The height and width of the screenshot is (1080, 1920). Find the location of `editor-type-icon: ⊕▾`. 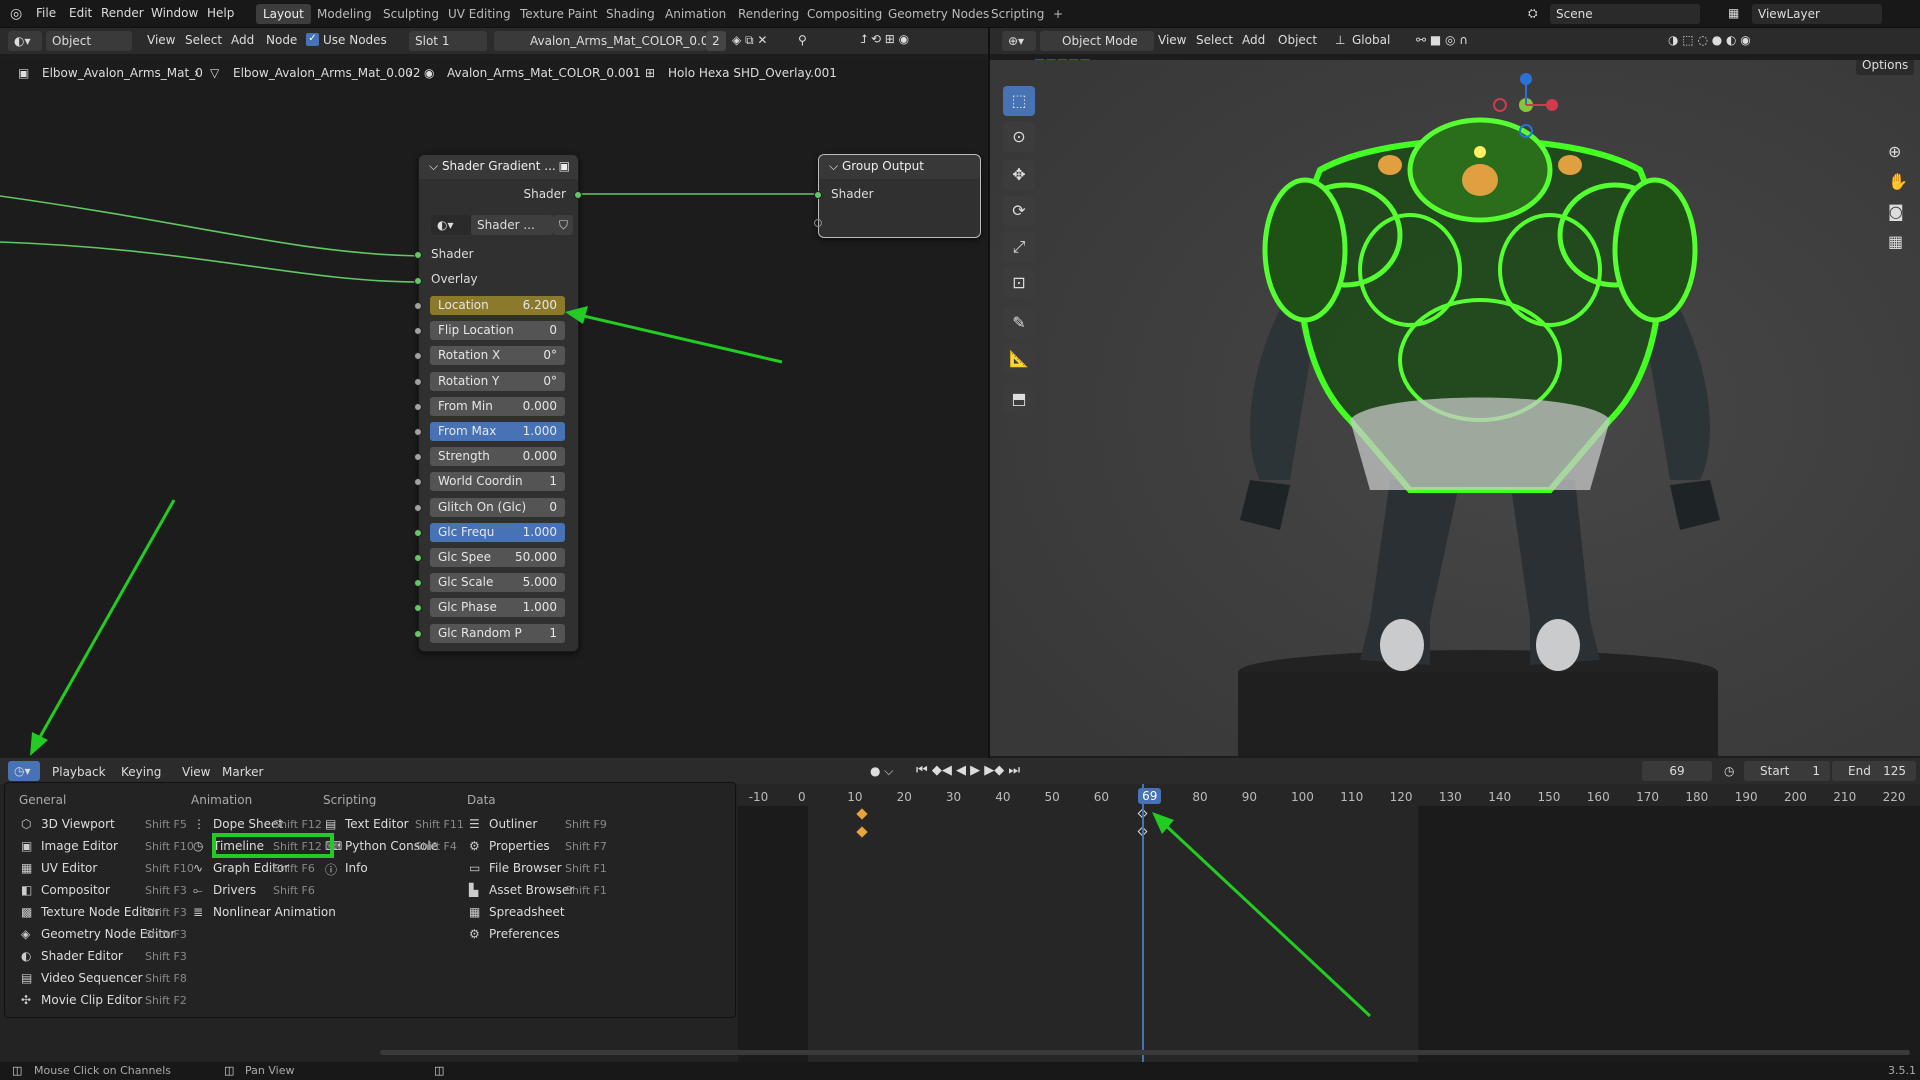

editor-type-icon: ⊕▾ is located at coordinates (1019, 41).